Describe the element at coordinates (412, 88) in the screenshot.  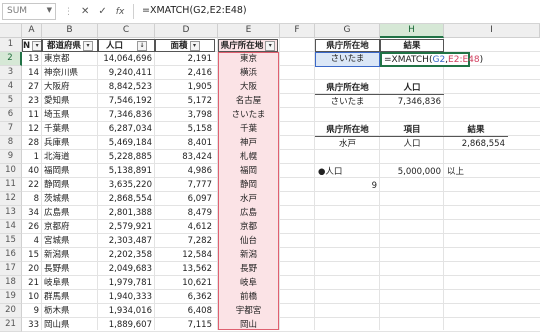
I see `h5-cell: 人口` at that location.